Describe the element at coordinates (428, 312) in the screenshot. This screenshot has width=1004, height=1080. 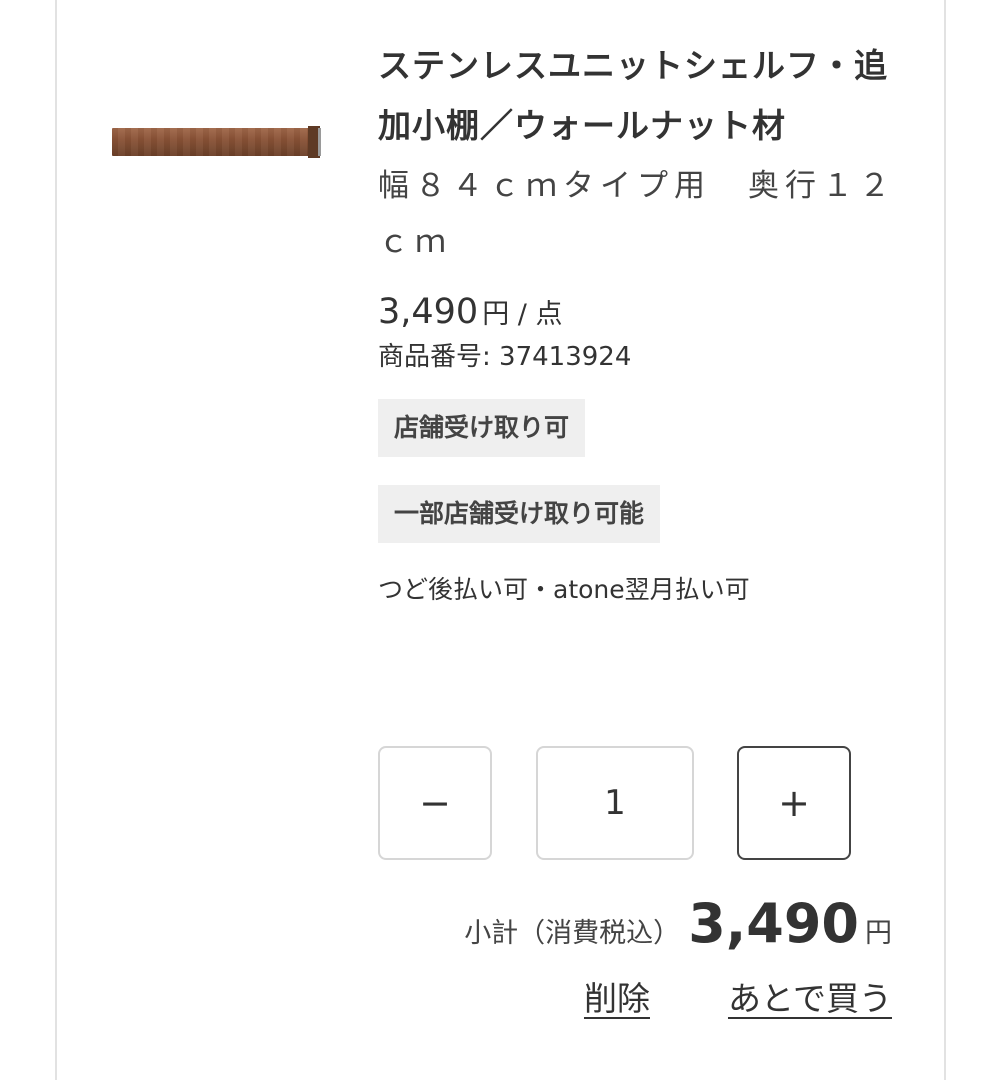
I see `price-value: 3,490` at that location.